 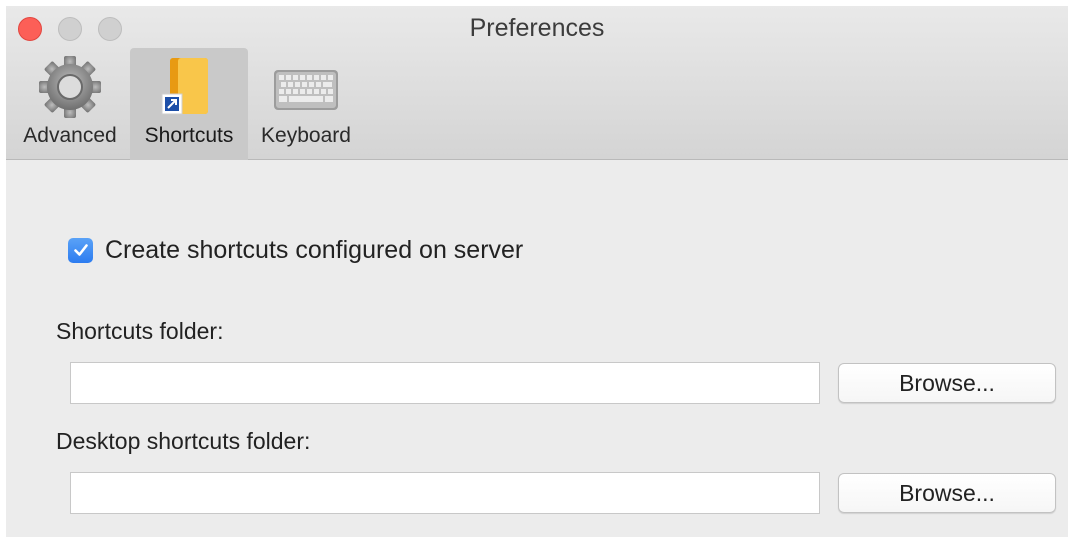 I want to click on keyboard-icon, so click(x=306, y=89).